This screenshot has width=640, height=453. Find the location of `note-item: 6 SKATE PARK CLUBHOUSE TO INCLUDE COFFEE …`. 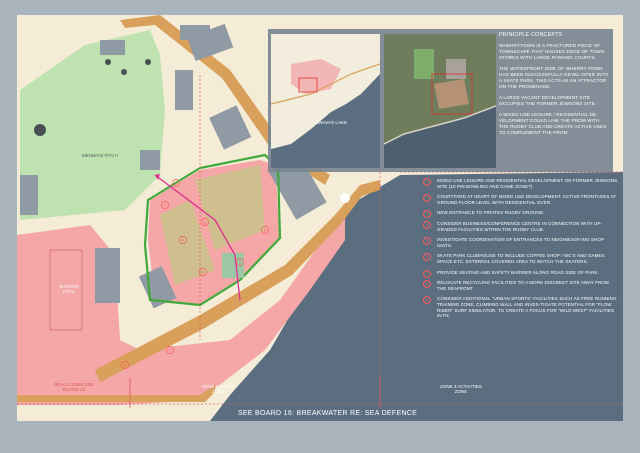

note-item: 6 SKATE PARK CLUBHOUSE TO INCLUDE COFFEE … is located at coordinates (521, 258).